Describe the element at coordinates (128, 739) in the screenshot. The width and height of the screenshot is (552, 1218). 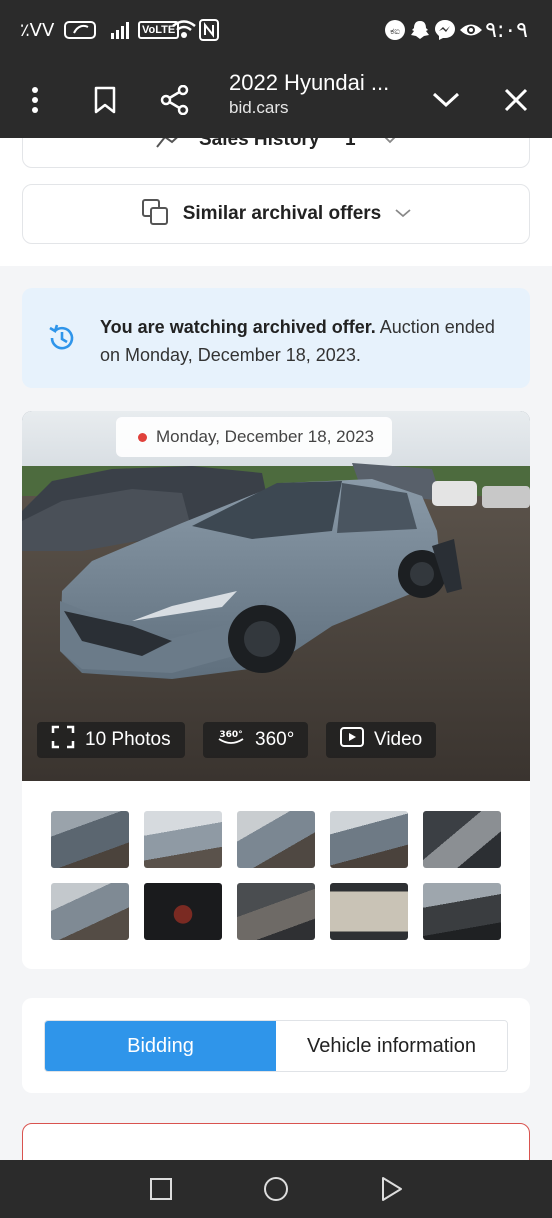
I see `photos-label: 10 Photos` at that location.